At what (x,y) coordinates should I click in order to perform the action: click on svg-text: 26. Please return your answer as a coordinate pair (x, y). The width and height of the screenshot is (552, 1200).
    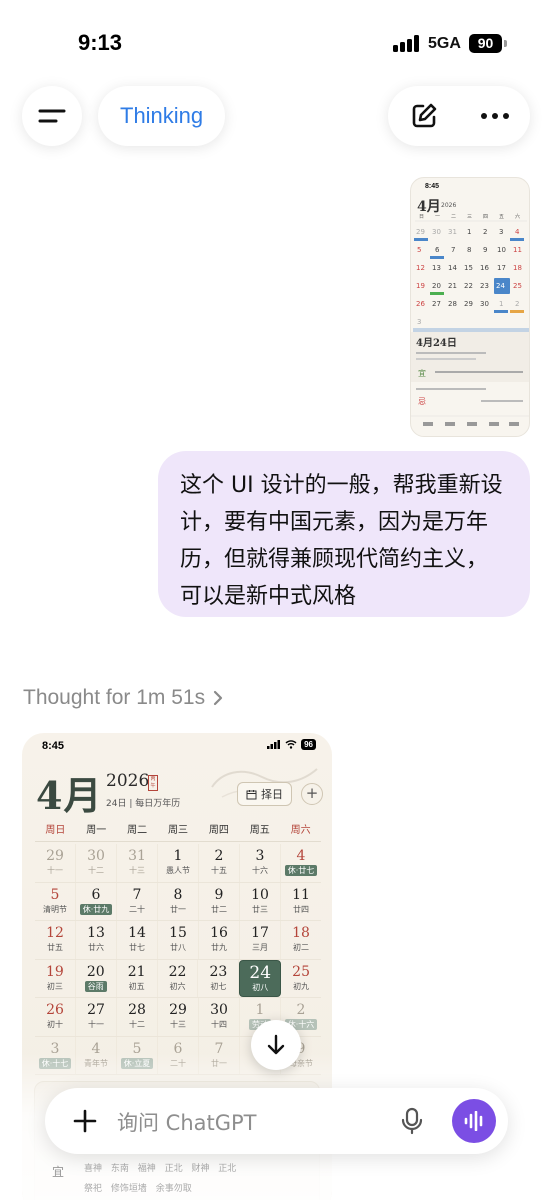
    Looking at the image, I should click on (420, 304).